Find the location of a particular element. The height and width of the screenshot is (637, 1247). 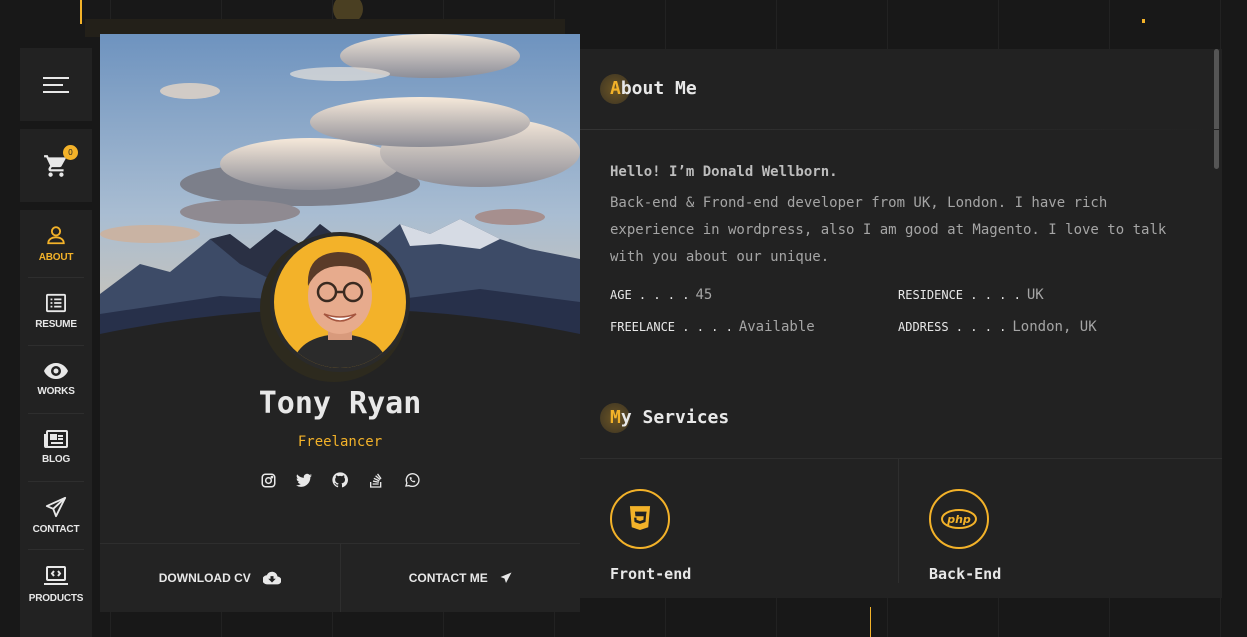

nav-item-contact: CONTACT is located at coordinates (56, 516).